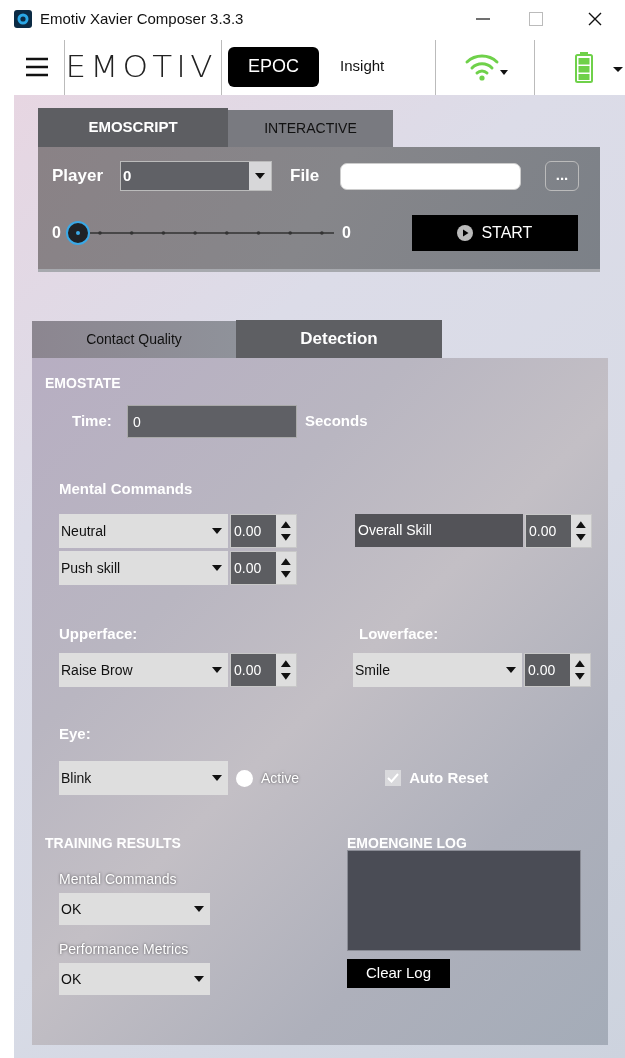 This screenshot has height=1058, width=625. What do you see at coordinates (346, 233) in the screenshot?
I see `slider-max: 0` at bounding box center [346, 233].